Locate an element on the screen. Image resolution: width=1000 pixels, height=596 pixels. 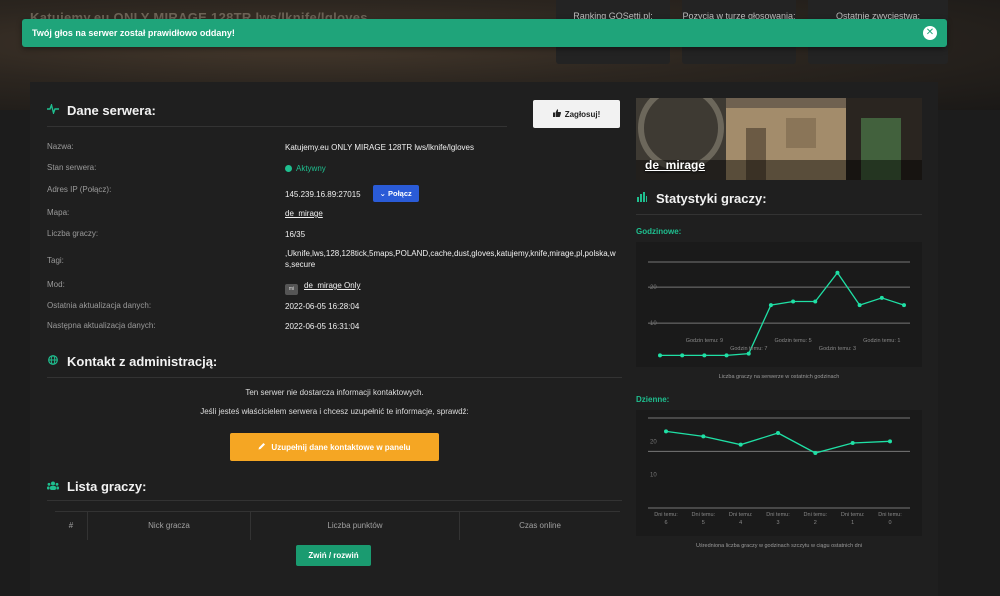
ip-address: 145.239.16.89:27015 is located at coordinates (323, 194).